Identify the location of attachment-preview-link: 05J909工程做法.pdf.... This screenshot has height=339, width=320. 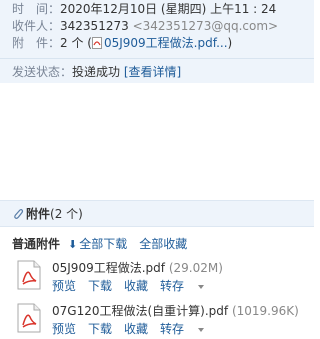
(166, 43).